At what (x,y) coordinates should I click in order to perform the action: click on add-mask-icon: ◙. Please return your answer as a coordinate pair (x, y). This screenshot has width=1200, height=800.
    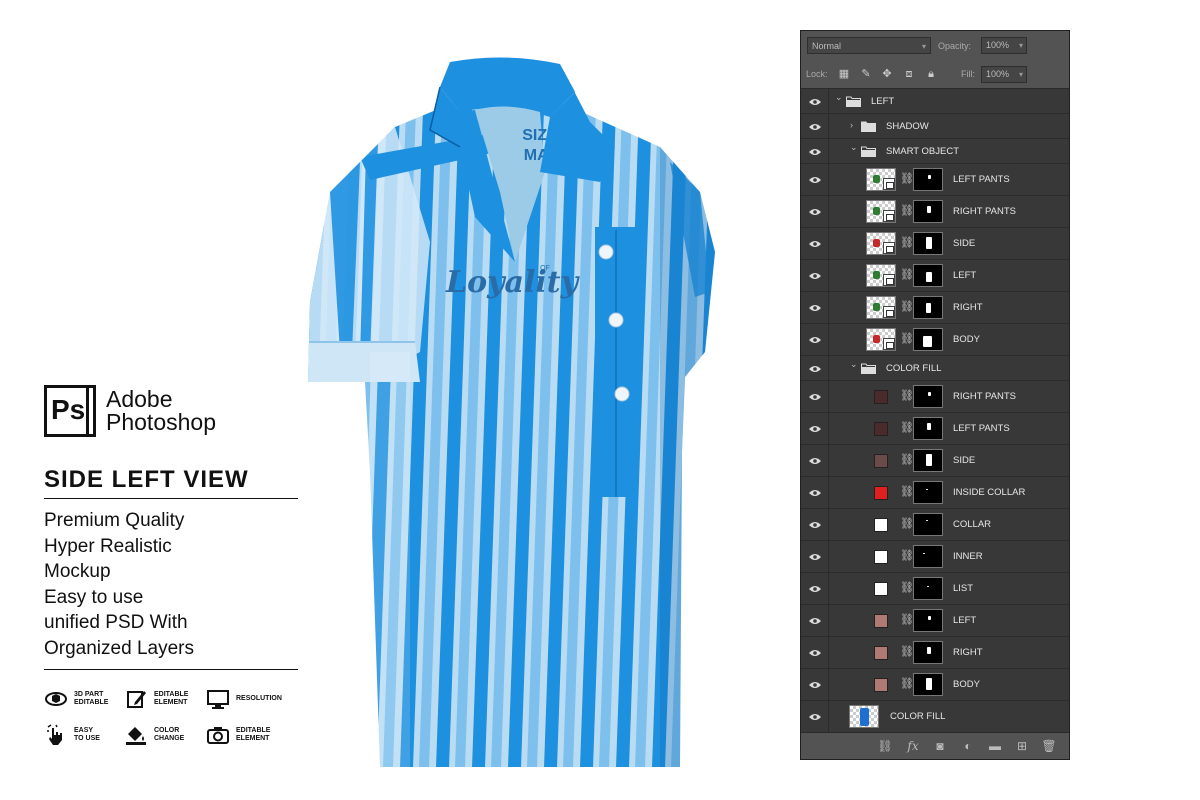
    Looking at the image, I should click on (940, 746).